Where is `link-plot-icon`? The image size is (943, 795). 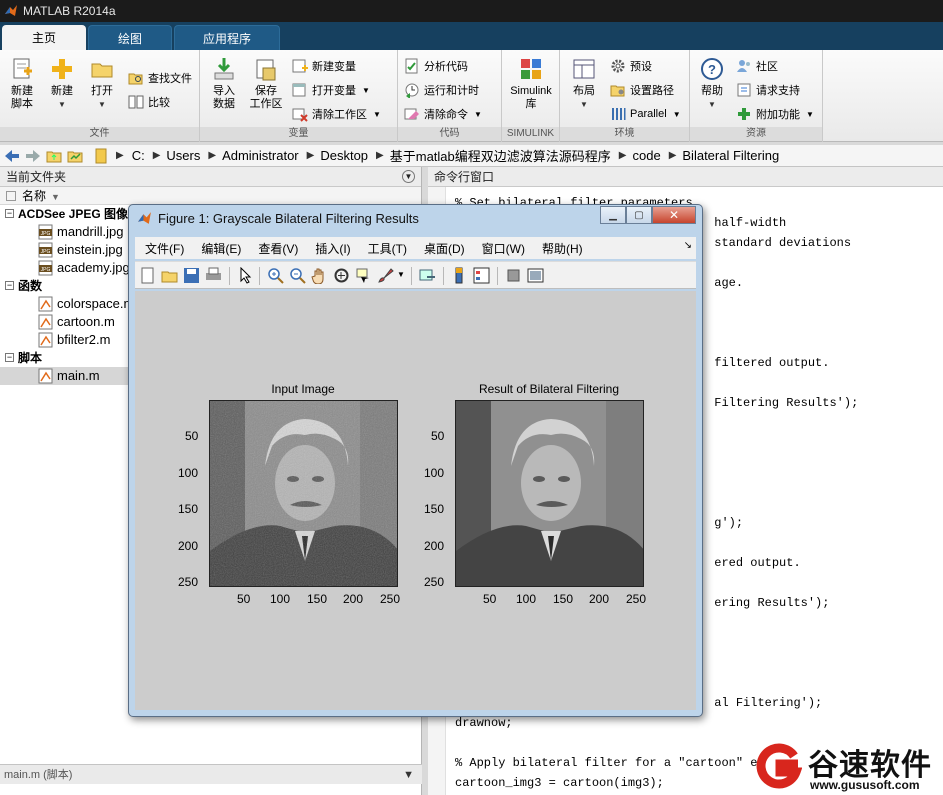 link-plot-icon is located at coordinates (427, 275).